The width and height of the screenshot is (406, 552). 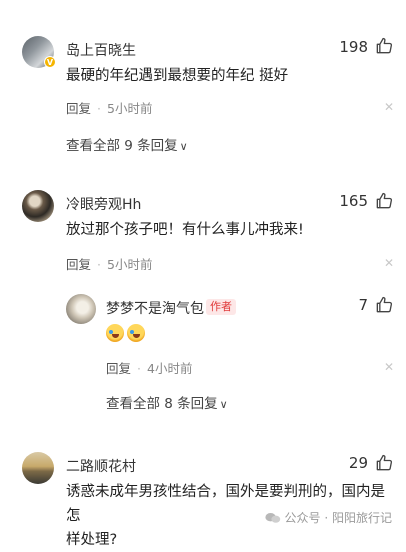 What do you see at coordinates (167, 402) in the screenshot?
I see `view-all-replies-button: 查看全部 8 条回复 ∨` at bounding box center [167, 402].